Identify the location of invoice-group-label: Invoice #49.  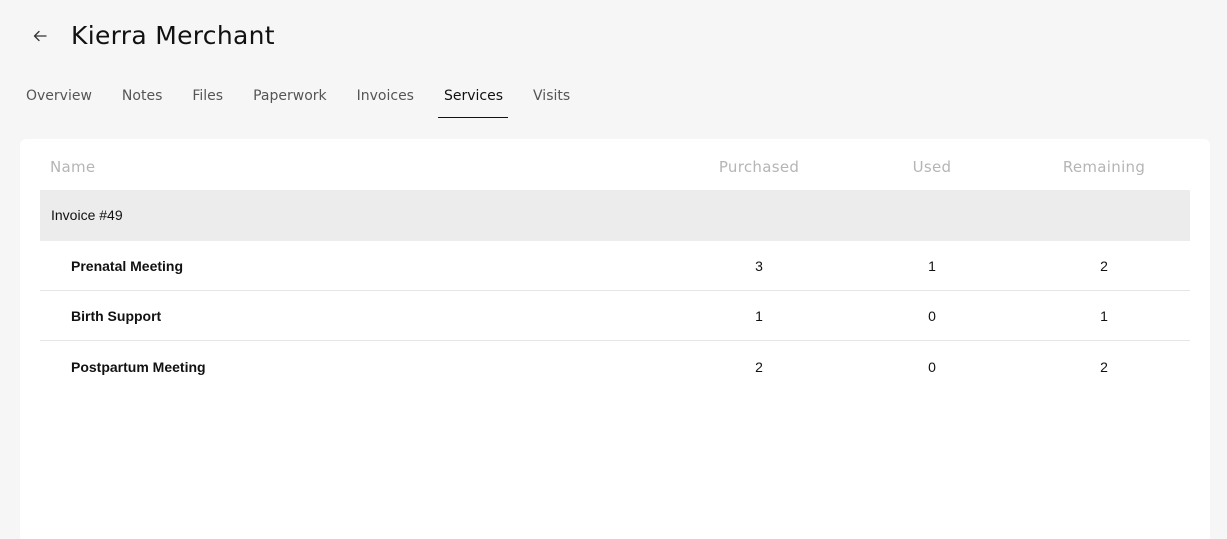
(87, 215).